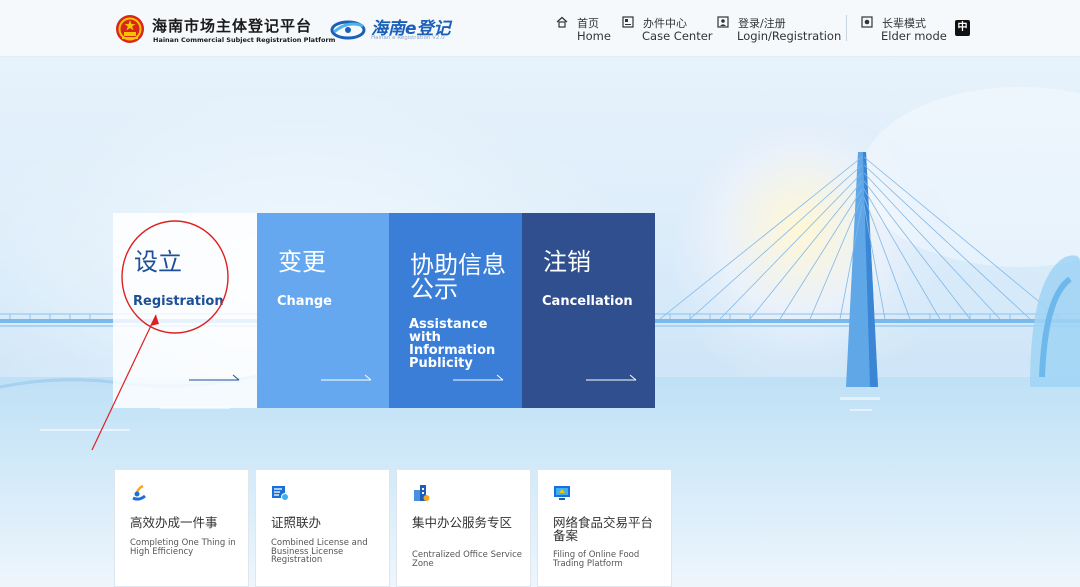 The height and width of the screenshot is (587, 1080). I want to click on tile-online-food-filing-title-en: Filing of Online Food Trading Platform, so click(596, 559).